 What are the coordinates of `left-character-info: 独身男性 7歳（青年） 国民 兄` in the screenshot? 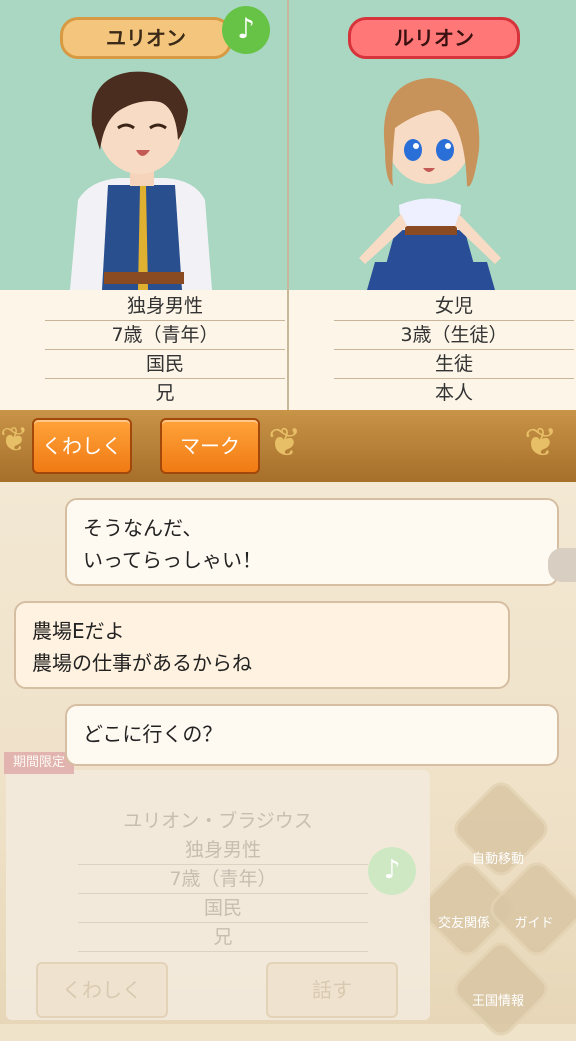 It's located at (143, 350).